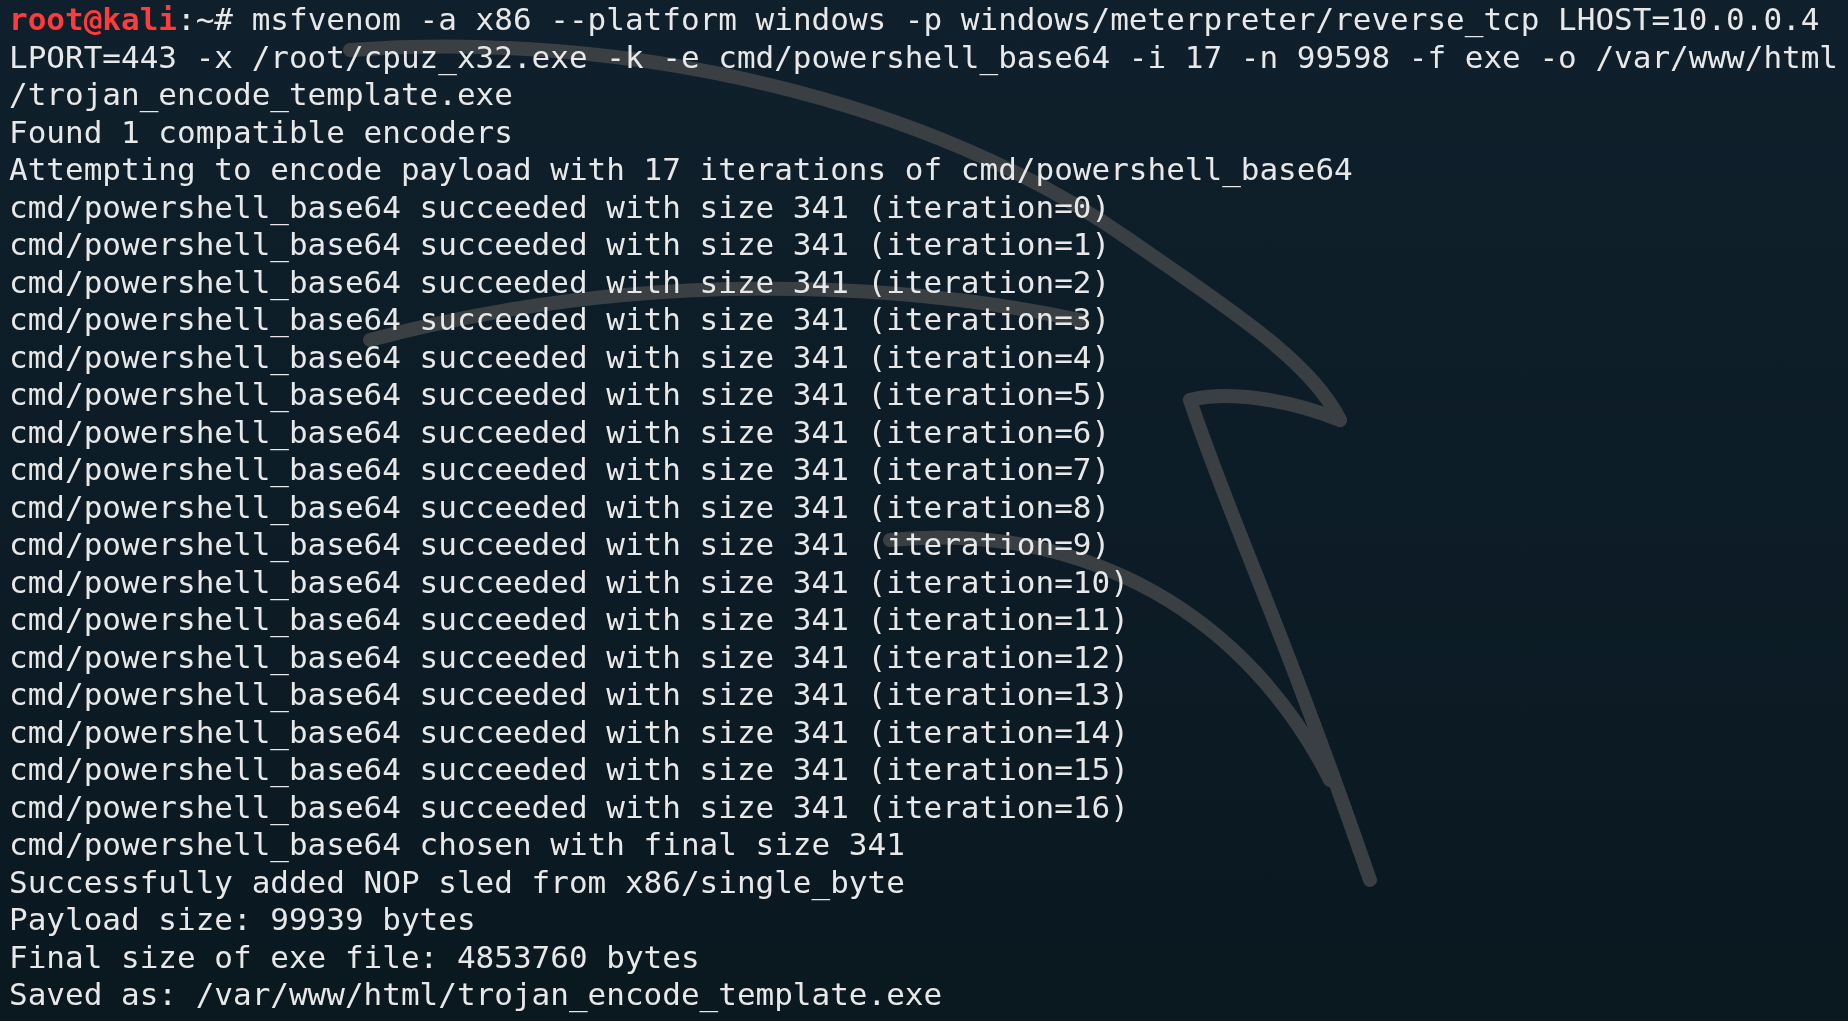 The height and width of the screenshot is (1021, 1848). Describe the element at coordinates (560, 207) in the screenshot. I see `output-line: cmd/powershell_base64 succeeded with size 341 (iteration=0)` at that location.